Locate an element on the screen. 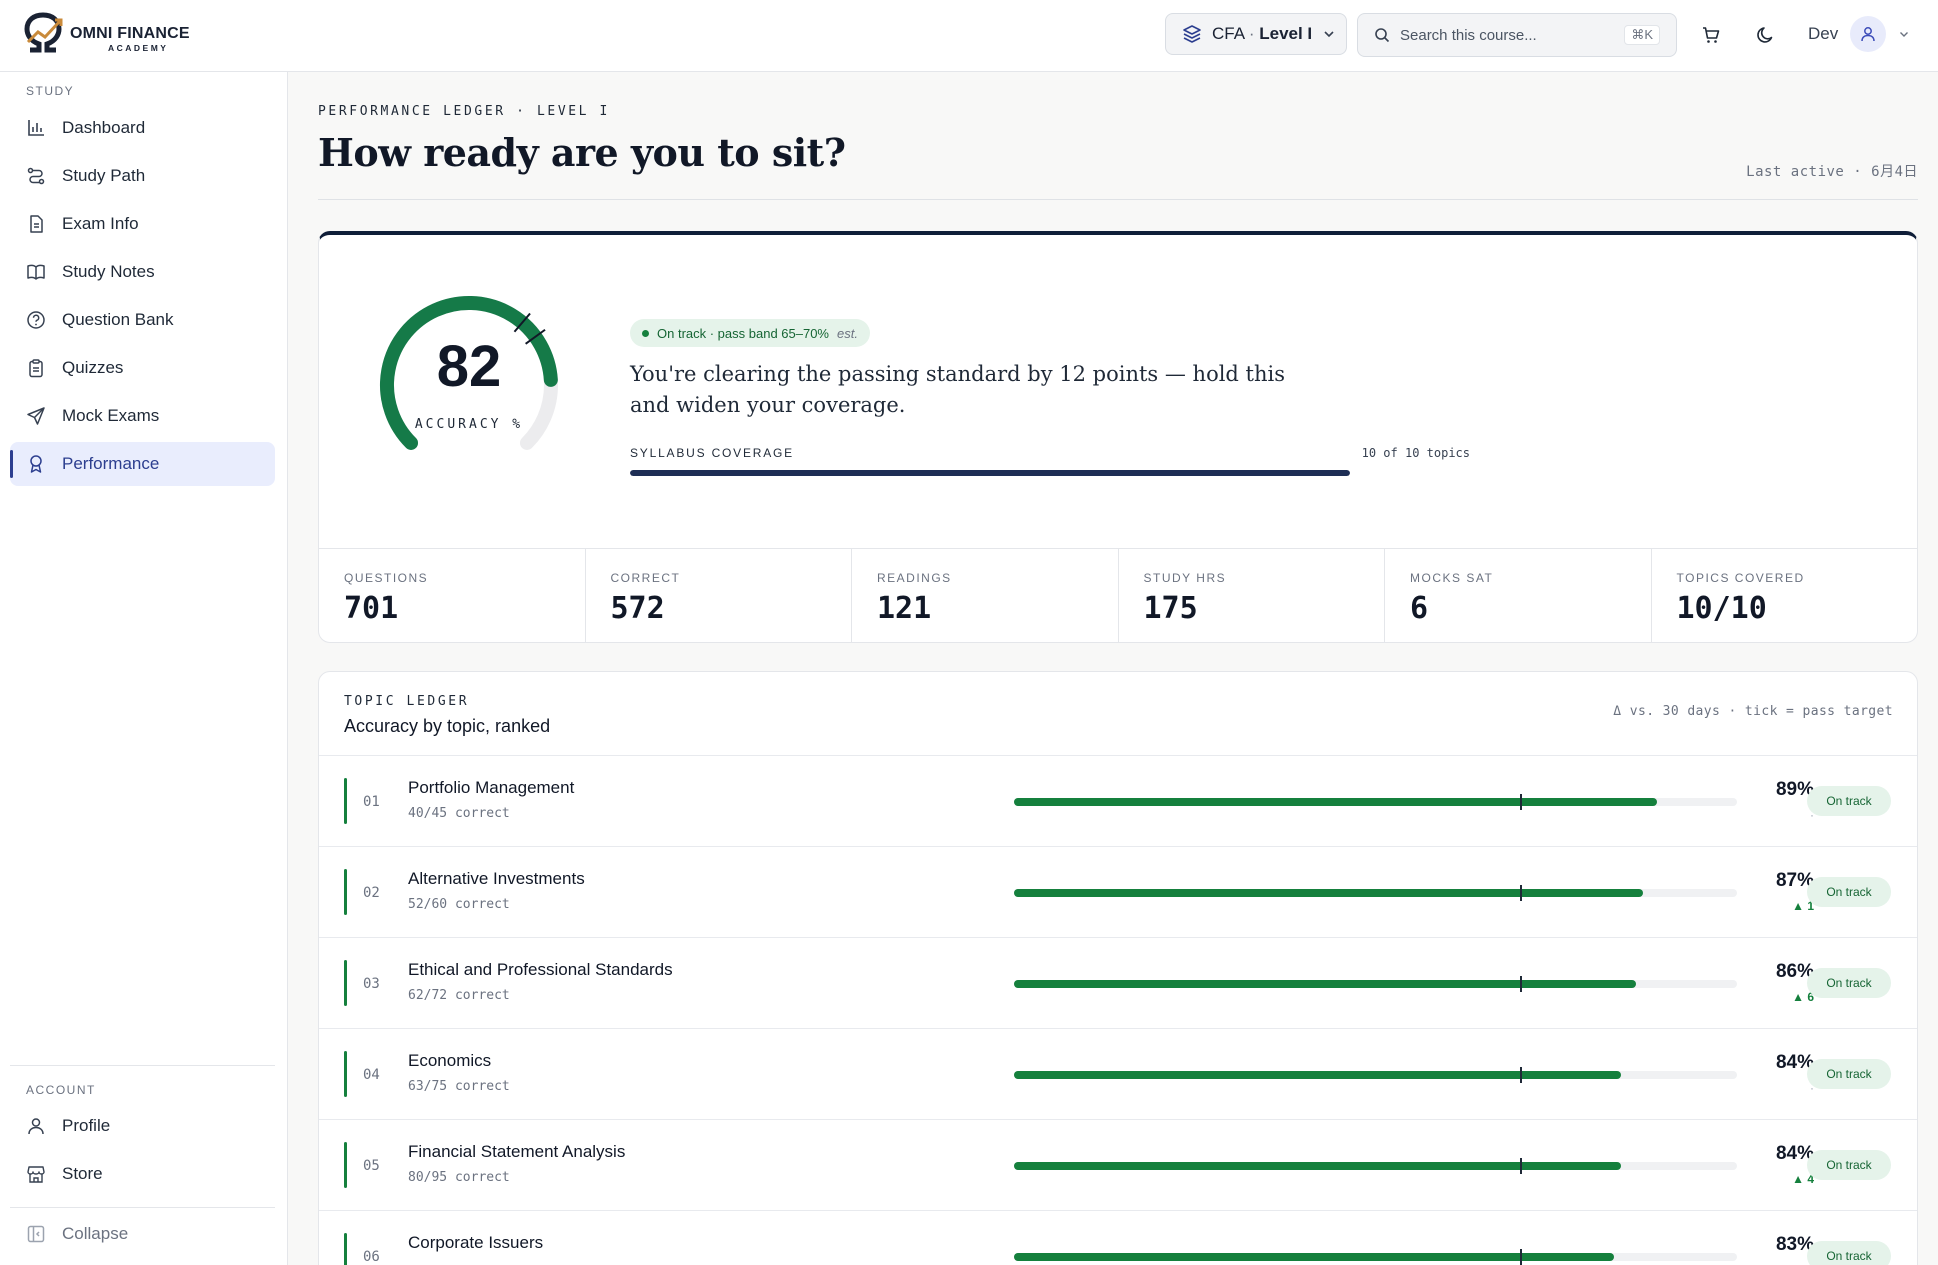 This screenshot has width=1938, height=1265. collapse-button: Collapse is located at coordinates (77, 1234).